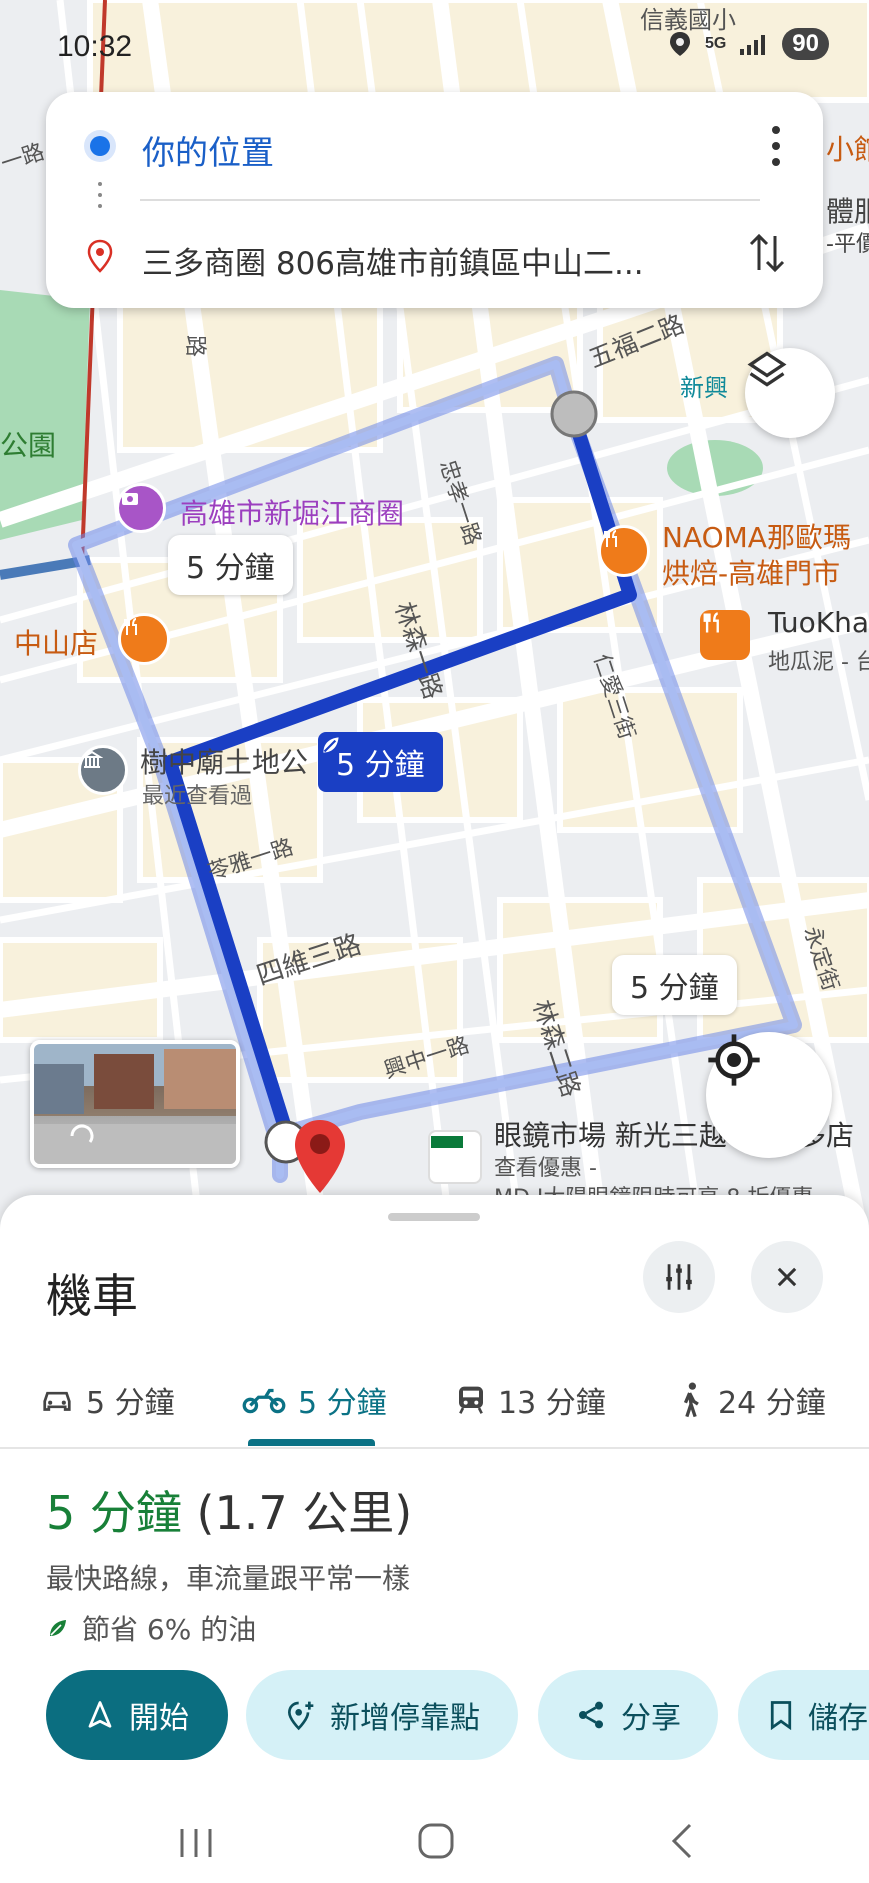 Image resolution: width=869 pixels, height=1883 pixels. I want to click on close-button, so click(787, 1277).